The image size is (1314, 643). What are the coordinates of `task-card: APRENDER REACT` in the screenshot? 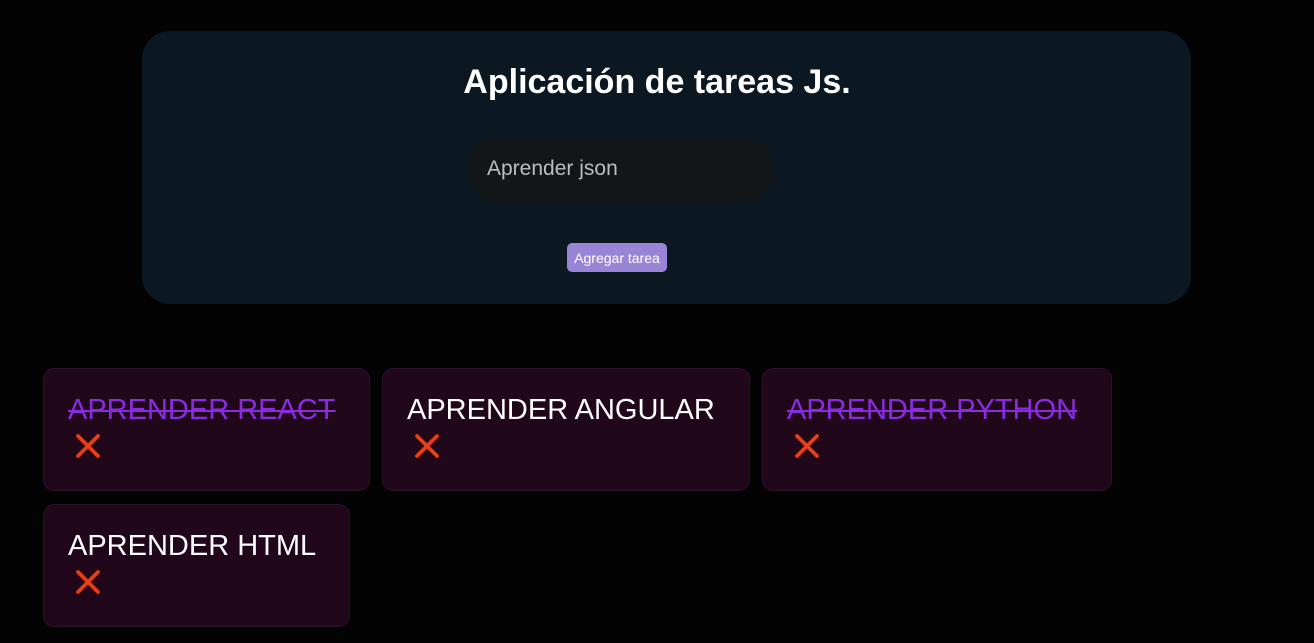 It's located at (206, 429).